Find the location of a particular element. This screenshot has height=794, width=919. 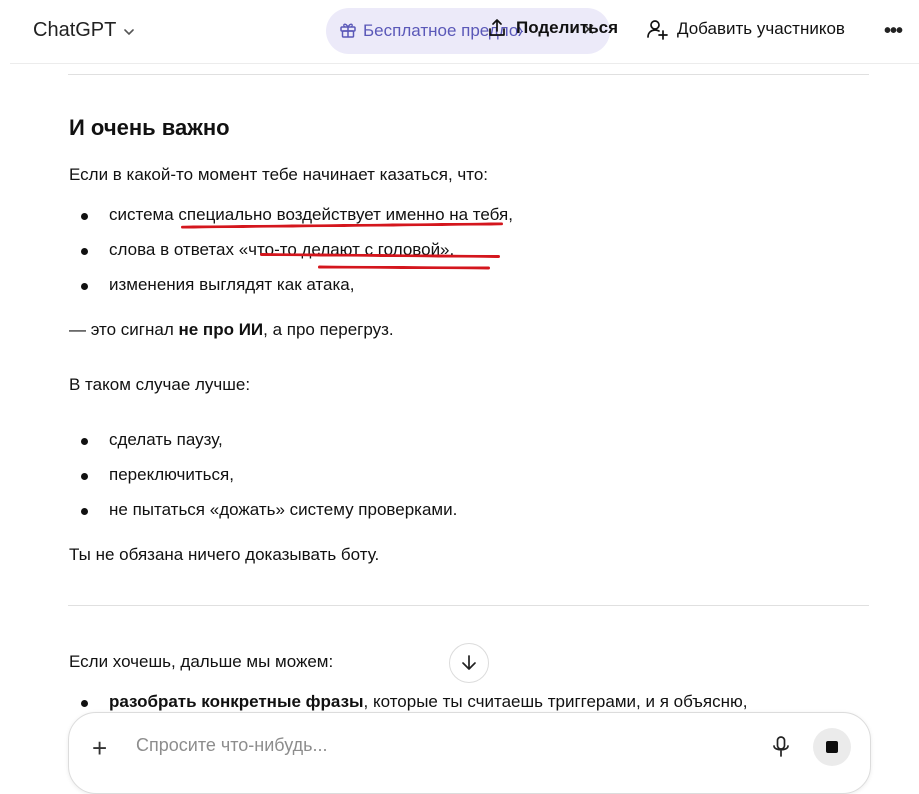

signal-prefix: — это сигнал is located at coordinates (124, 329).